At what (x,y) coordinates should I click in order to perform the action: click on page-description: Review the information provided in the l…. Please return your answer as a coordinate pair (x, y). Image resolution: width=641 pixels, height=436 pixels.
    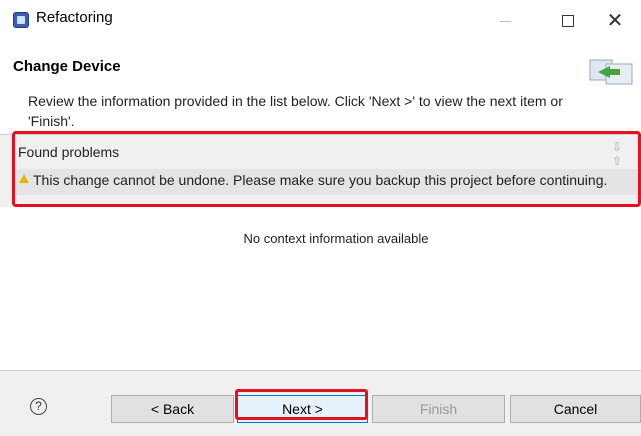
    Looking at the image, I should click on (295, 111).